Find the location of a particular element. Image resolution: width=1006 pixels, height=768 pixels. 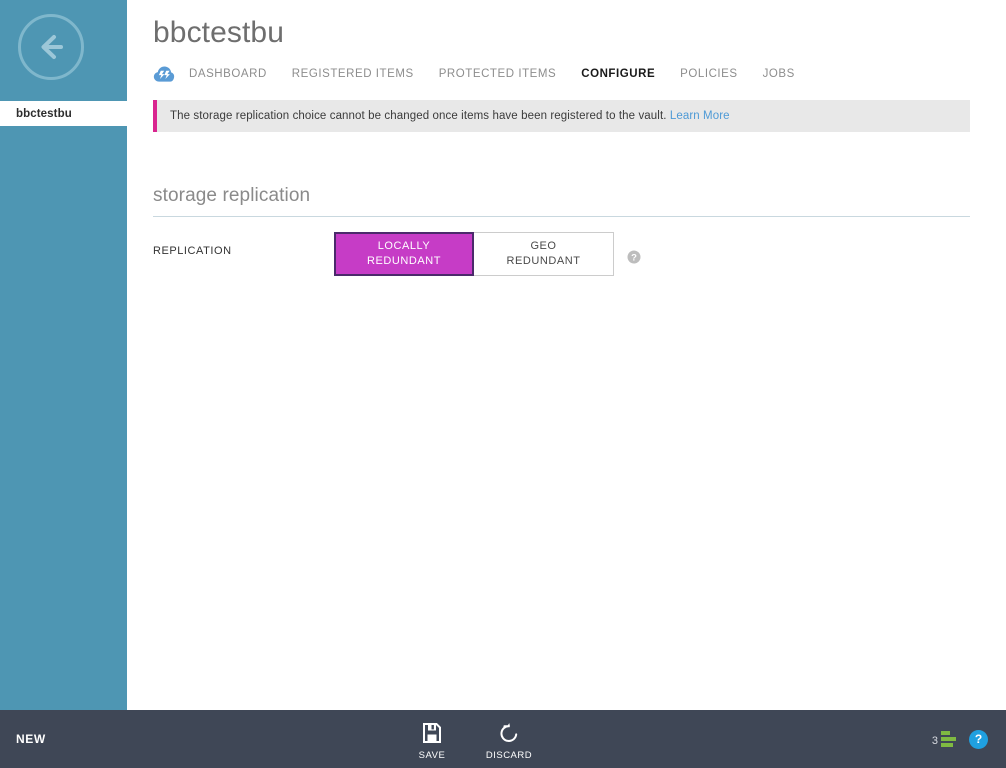

bottom-command-bar: NEW SAVE DISCARD 3 ? is located at coordinates (503, 739).